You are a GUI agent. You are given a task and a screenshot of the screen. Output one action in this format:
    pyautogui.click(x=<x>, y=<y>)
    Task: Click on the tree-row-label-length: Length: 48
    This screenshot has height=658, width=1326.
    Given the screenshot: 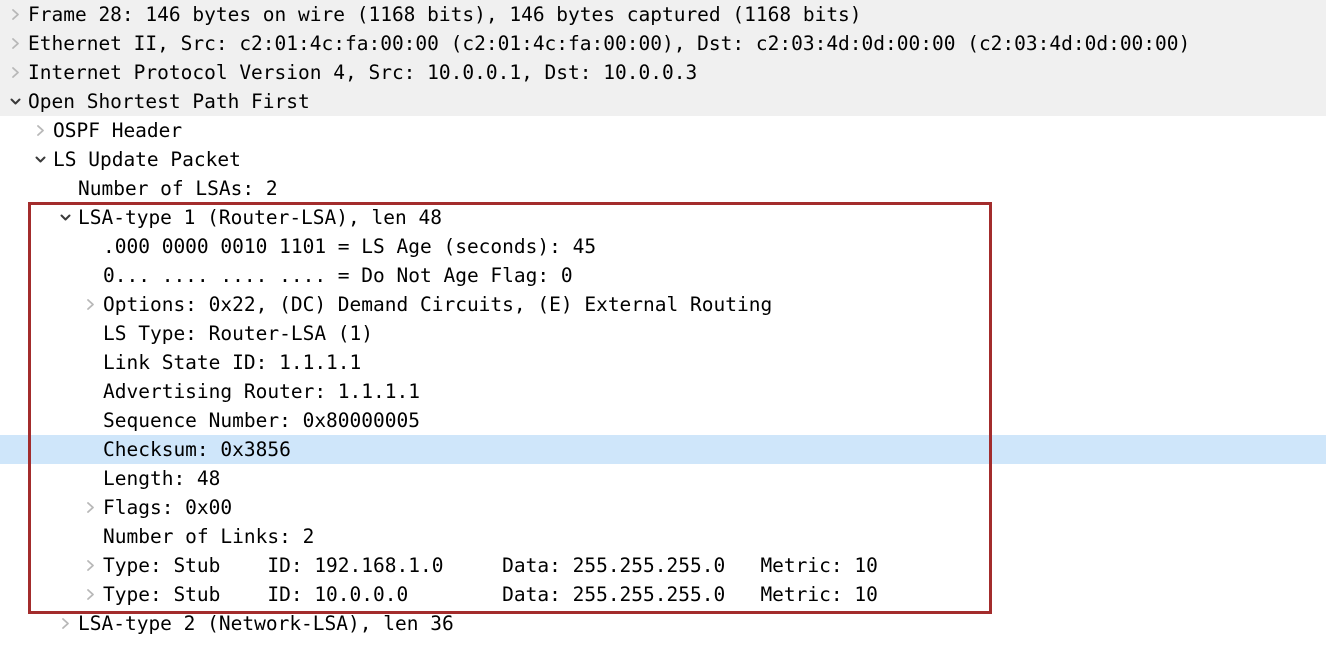 What is the action you would take?
    pyautogui.click(x=162, y=478)
    